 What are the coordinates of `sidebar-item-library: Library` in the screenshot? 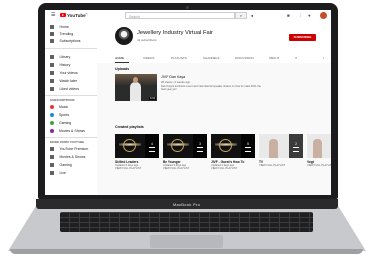 It's located at (60, 58).